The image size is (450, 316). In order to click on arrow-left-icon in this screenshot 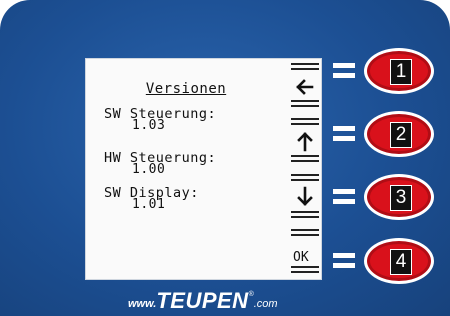, I will do `click(305, 87)`.